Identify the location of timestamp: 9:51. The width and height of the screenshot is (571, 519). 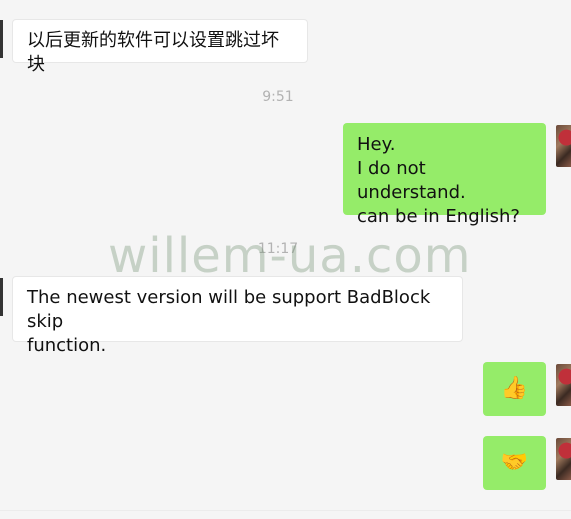
(278, 97).